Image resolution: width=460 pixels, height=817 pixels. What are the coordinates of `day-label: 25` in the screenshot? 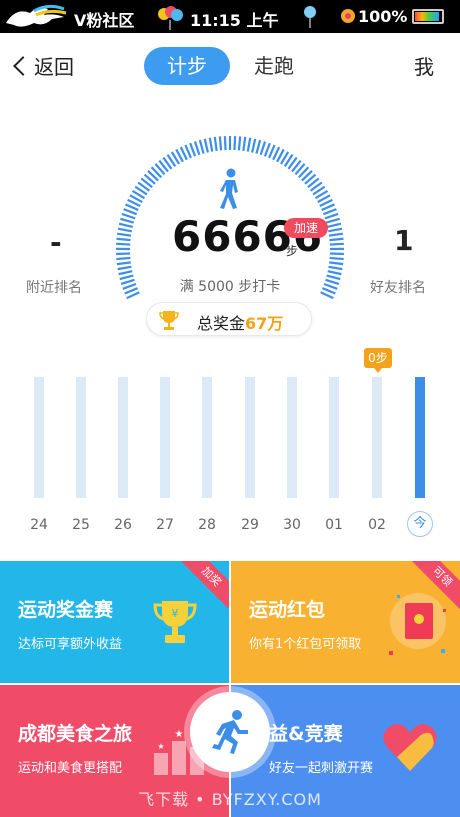 It's located at (81, 525).